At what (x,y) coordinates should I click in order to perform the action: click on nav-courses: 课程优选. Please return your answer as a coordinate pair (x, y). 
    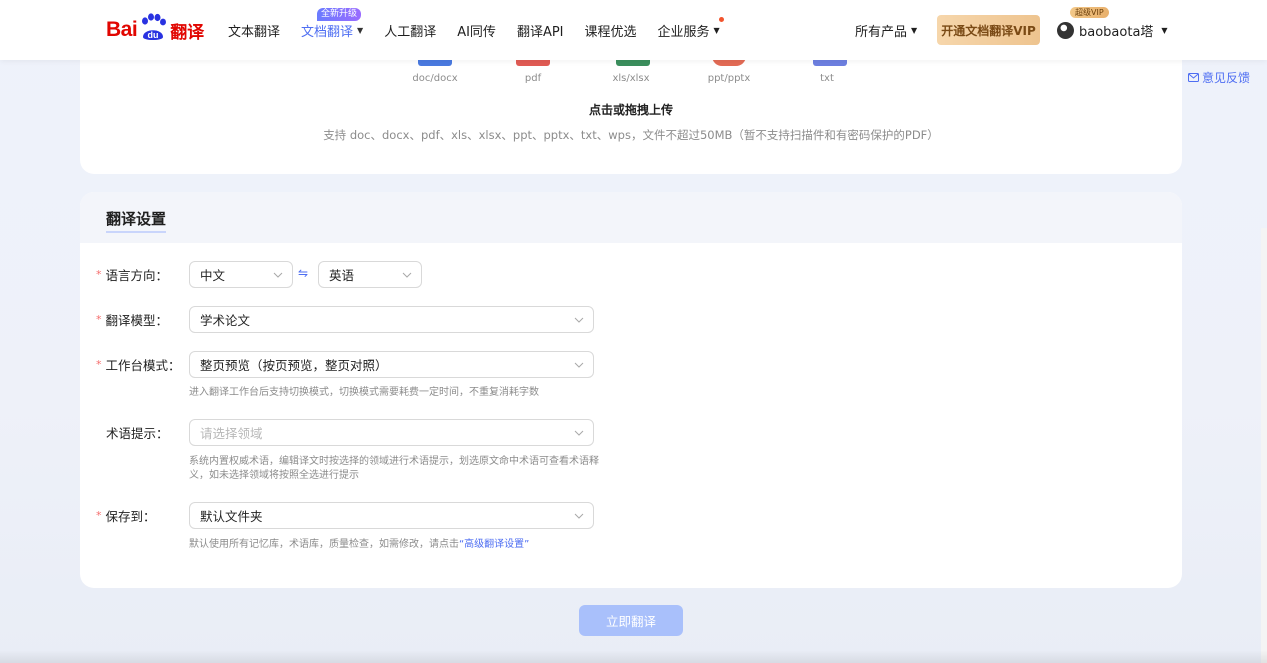
    Looking at the image, I should click on (611, 30).